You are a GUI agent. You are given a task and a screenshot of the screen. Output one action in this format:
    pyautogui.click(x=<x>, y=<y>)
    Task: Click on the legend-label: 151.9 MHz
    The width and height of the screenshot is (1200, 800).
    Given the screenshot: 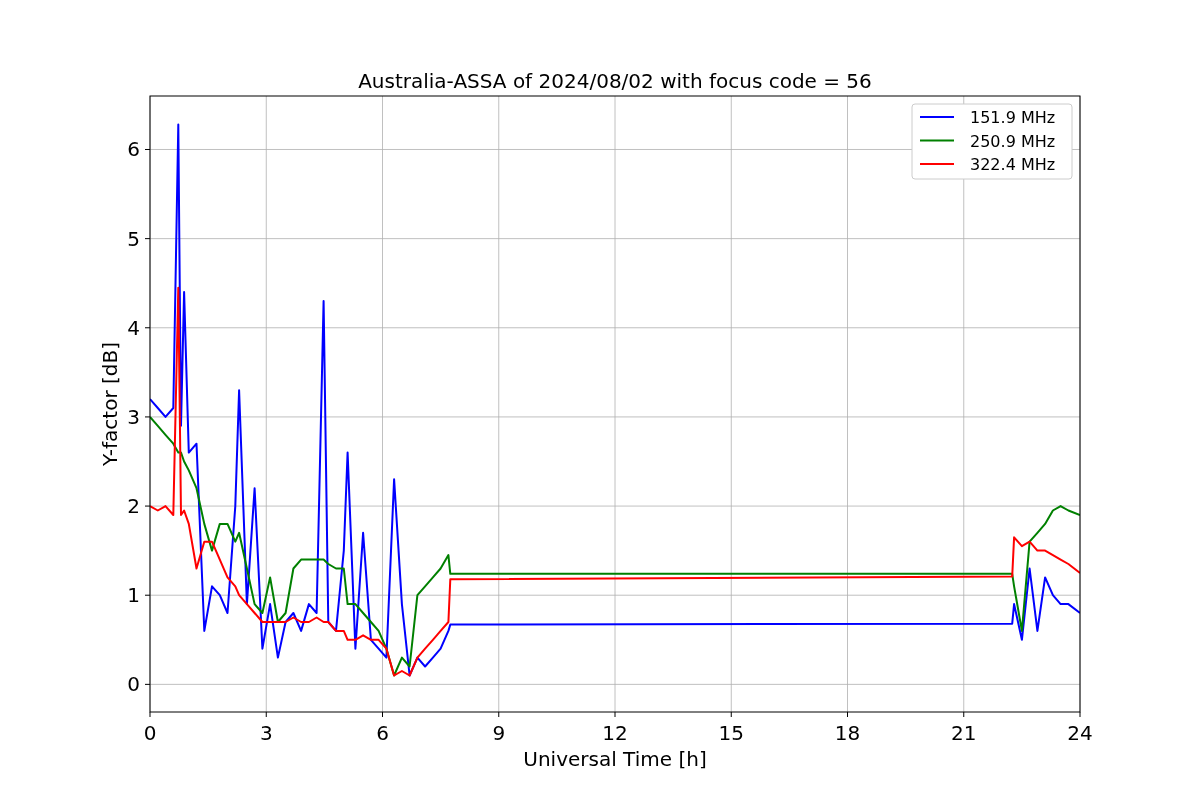 What is the action you would take?
    pyautogui.click(x=1013, y=117)
    